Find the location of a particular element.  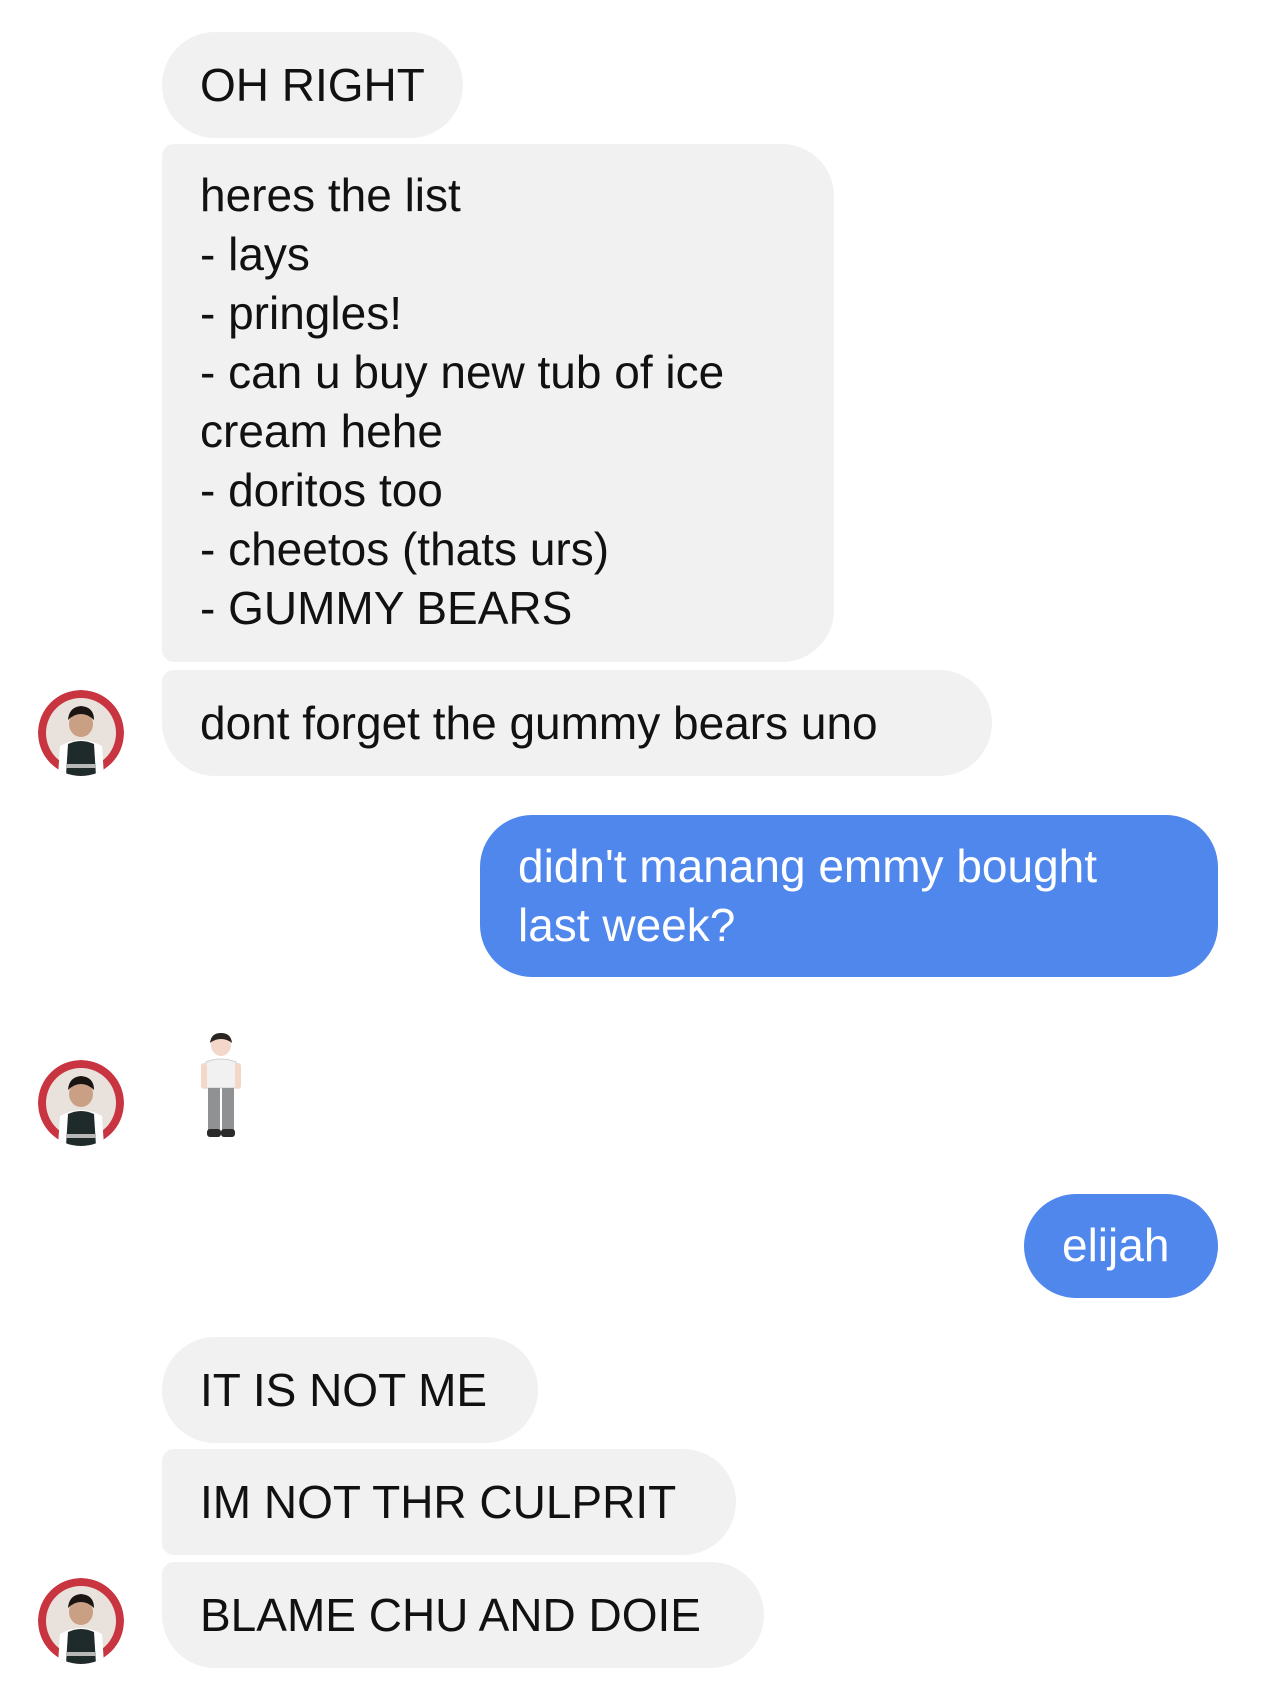

message-bubble-outgoing: didn't manang emmy bought last week? is located at coordinates (849, 896).